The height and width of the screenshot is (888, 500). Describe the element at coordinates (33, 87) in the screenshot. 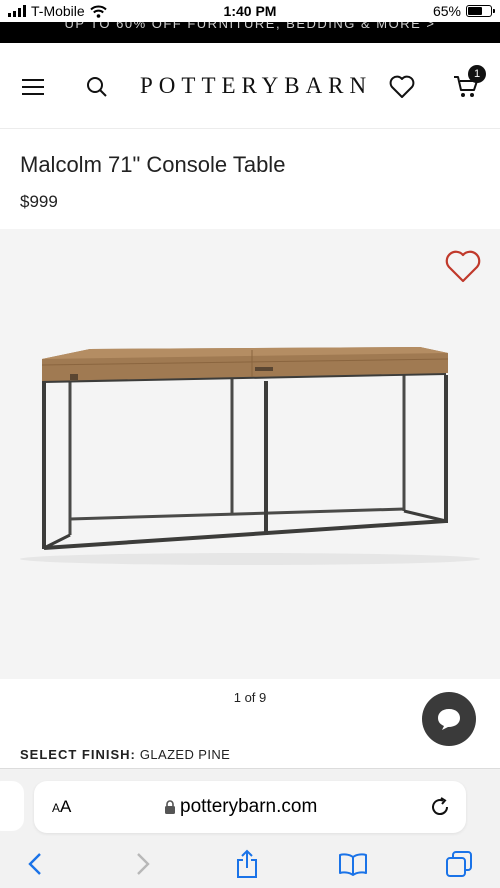

I see `menu-icon` at that location.